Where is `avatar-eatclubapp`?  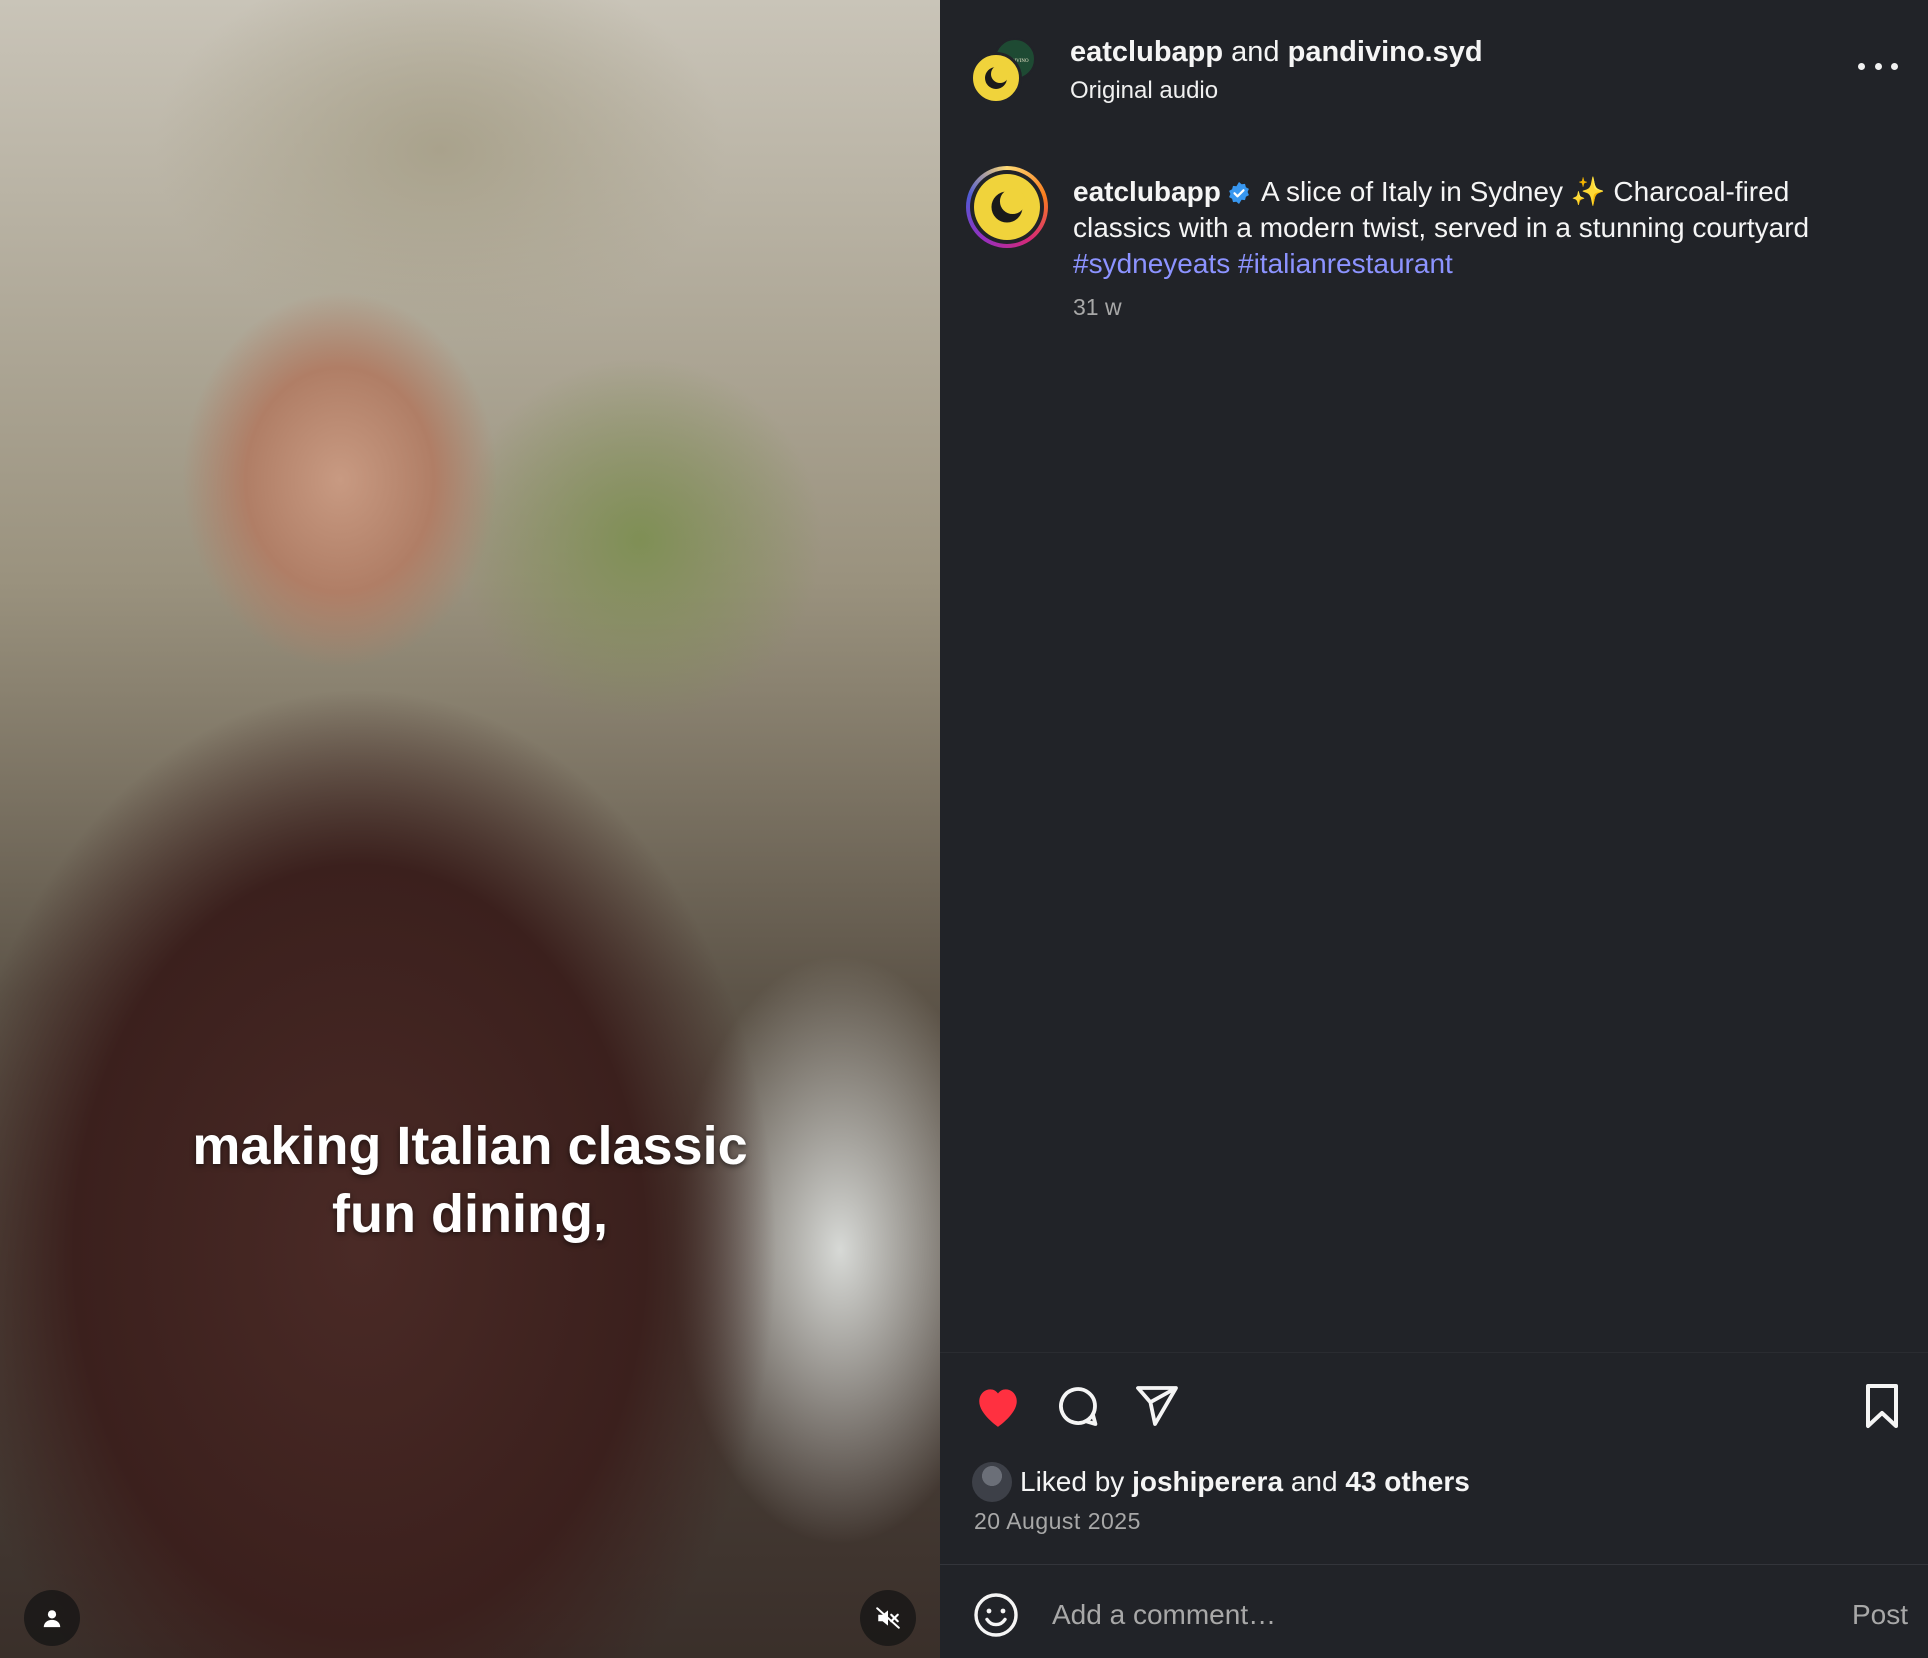 avatar-eatclubapp is located at coordinates (996, 78).